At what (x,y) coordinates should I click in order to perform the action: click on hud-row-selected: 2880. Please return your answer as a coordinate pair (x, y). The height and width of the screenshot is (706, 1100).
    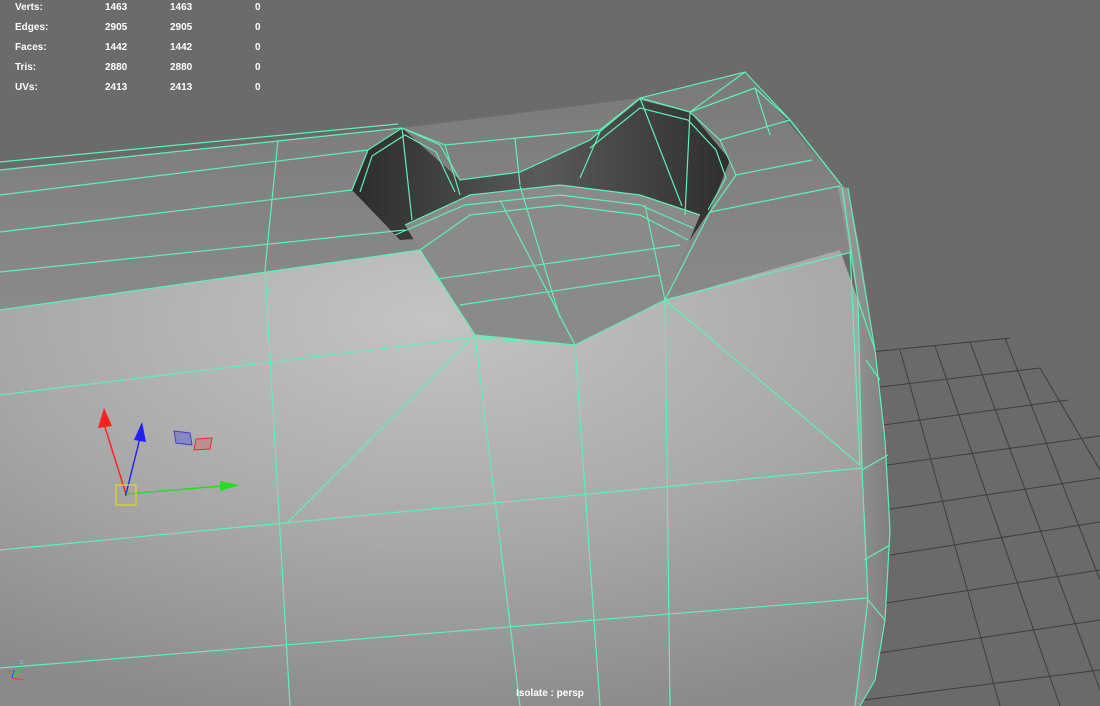
    Looking at the image, I should click on (181, 67).